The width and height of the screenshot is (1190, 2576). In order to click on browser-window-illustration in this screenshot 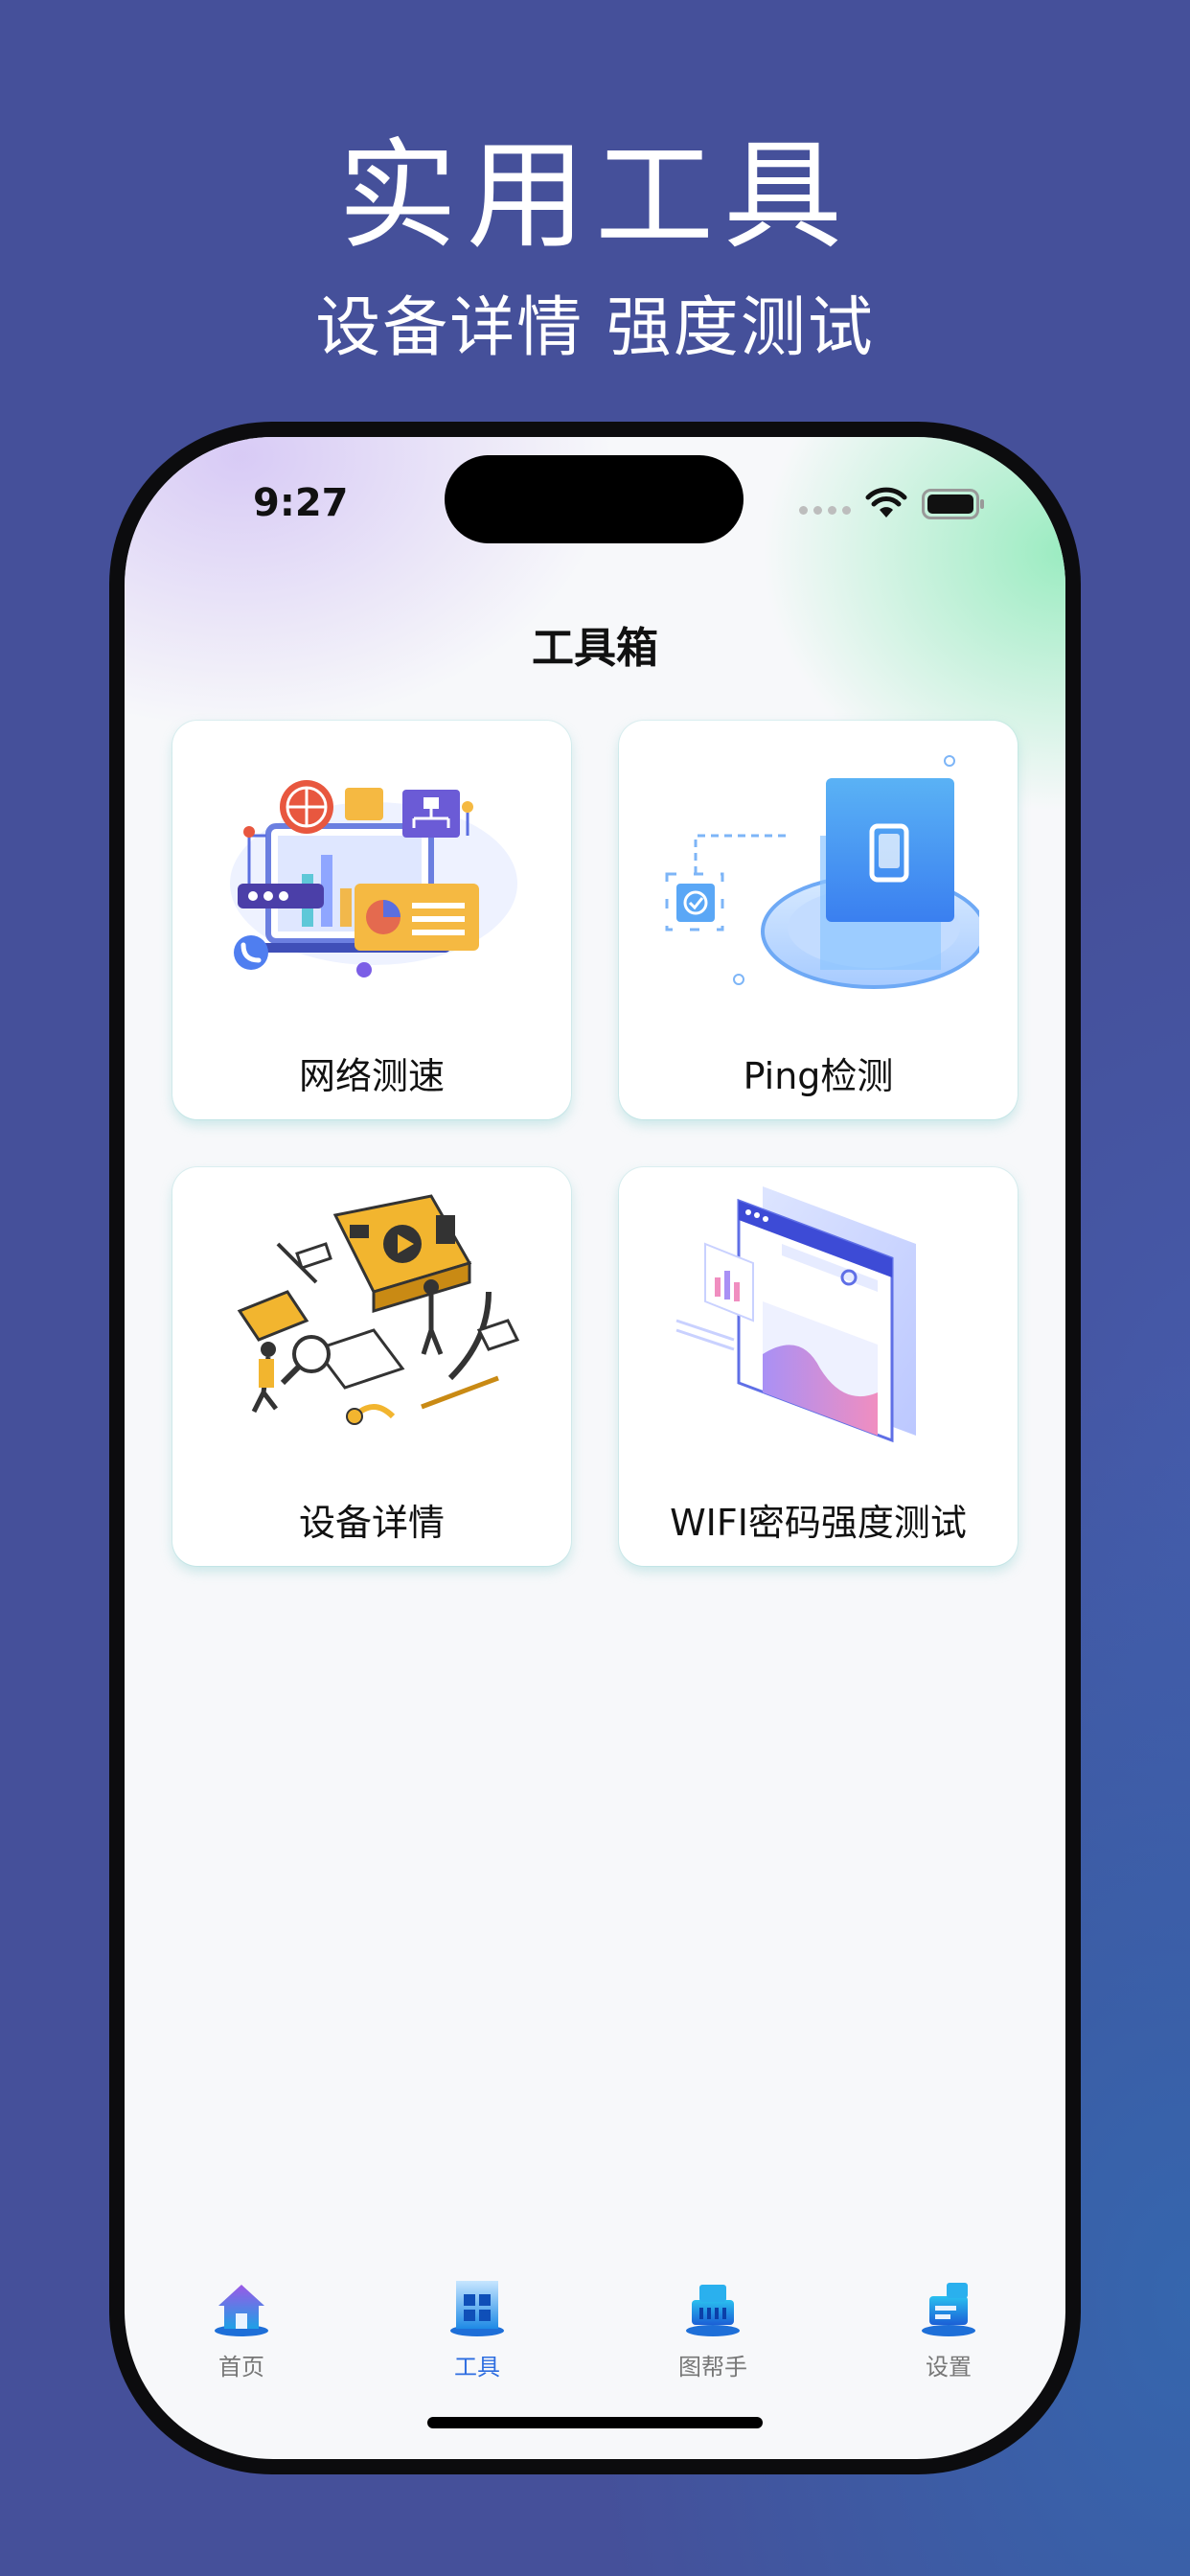, I will do `click(795, 1314)`.